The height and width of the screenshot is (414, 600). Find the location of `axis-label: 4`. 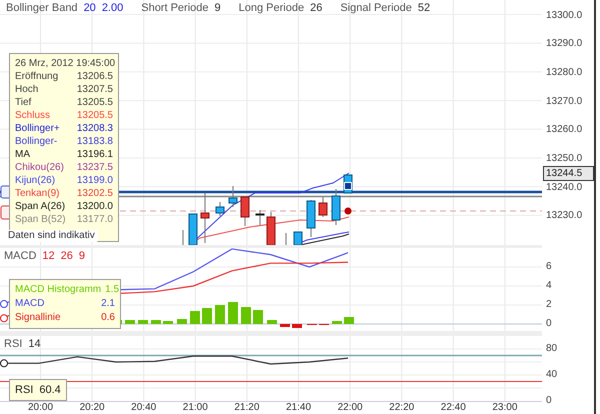

axis-label: 4 is located at coordinates (549, 286).